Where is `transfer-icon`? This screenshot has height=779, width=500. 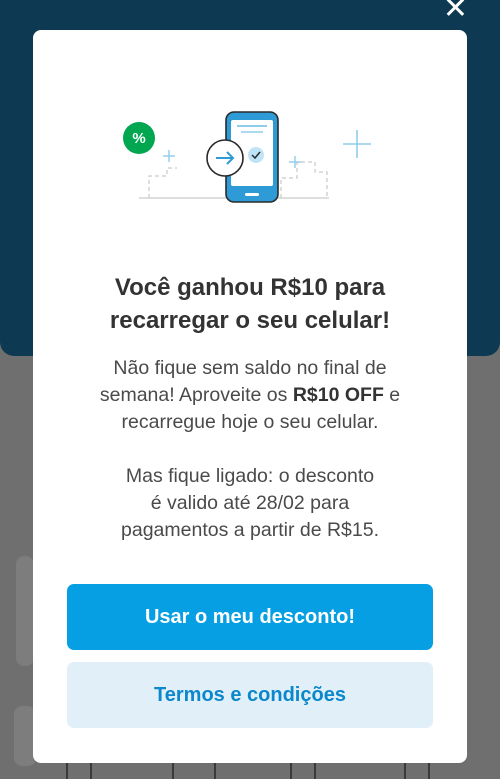 transfer-icon is located at coordinates (79, 770).